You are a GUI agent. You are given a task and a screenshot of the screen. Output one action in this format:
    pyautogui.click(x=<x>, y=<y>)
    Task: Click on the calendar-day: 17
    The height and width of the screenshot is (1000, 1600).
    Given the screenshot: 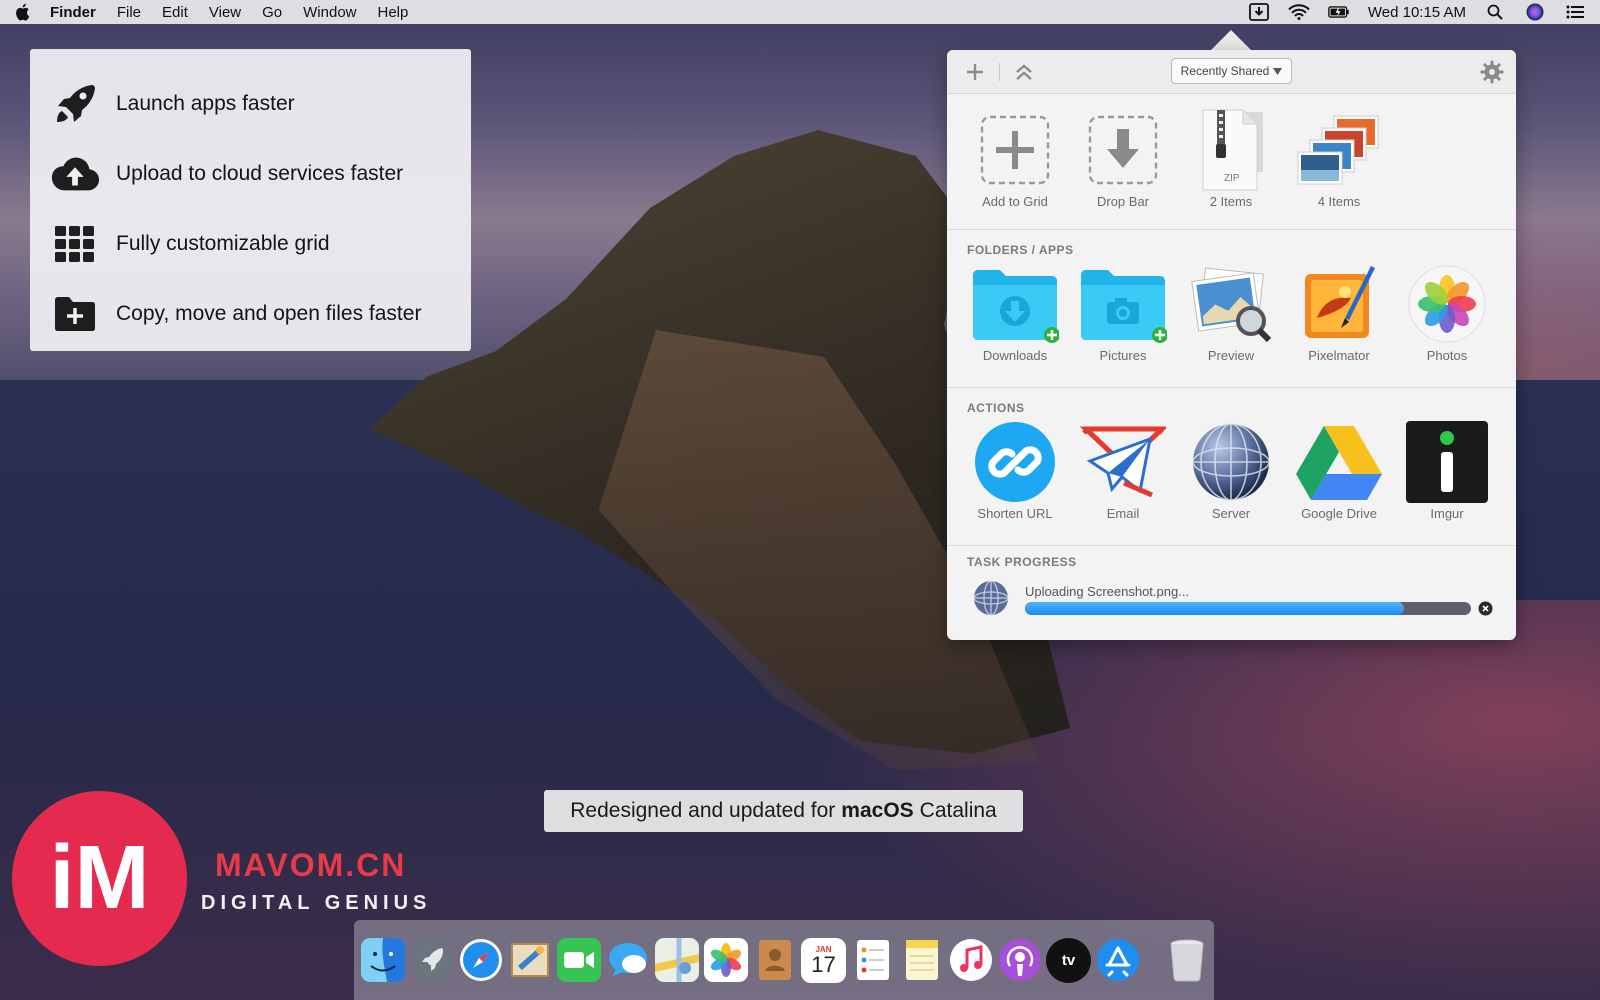 What is the action you would take?
    pyautogui.click(x=823, y=964)
    